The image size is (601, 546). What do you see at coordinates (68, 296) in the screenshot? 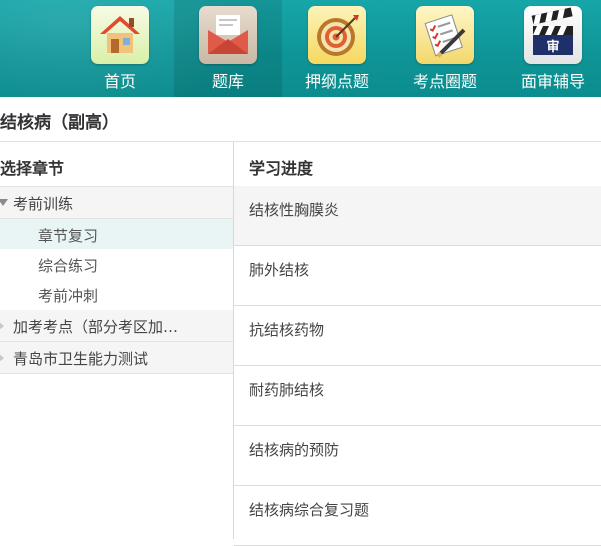
I see `tree-item-label: 考前冲刺` at bounding box center [68, 296].